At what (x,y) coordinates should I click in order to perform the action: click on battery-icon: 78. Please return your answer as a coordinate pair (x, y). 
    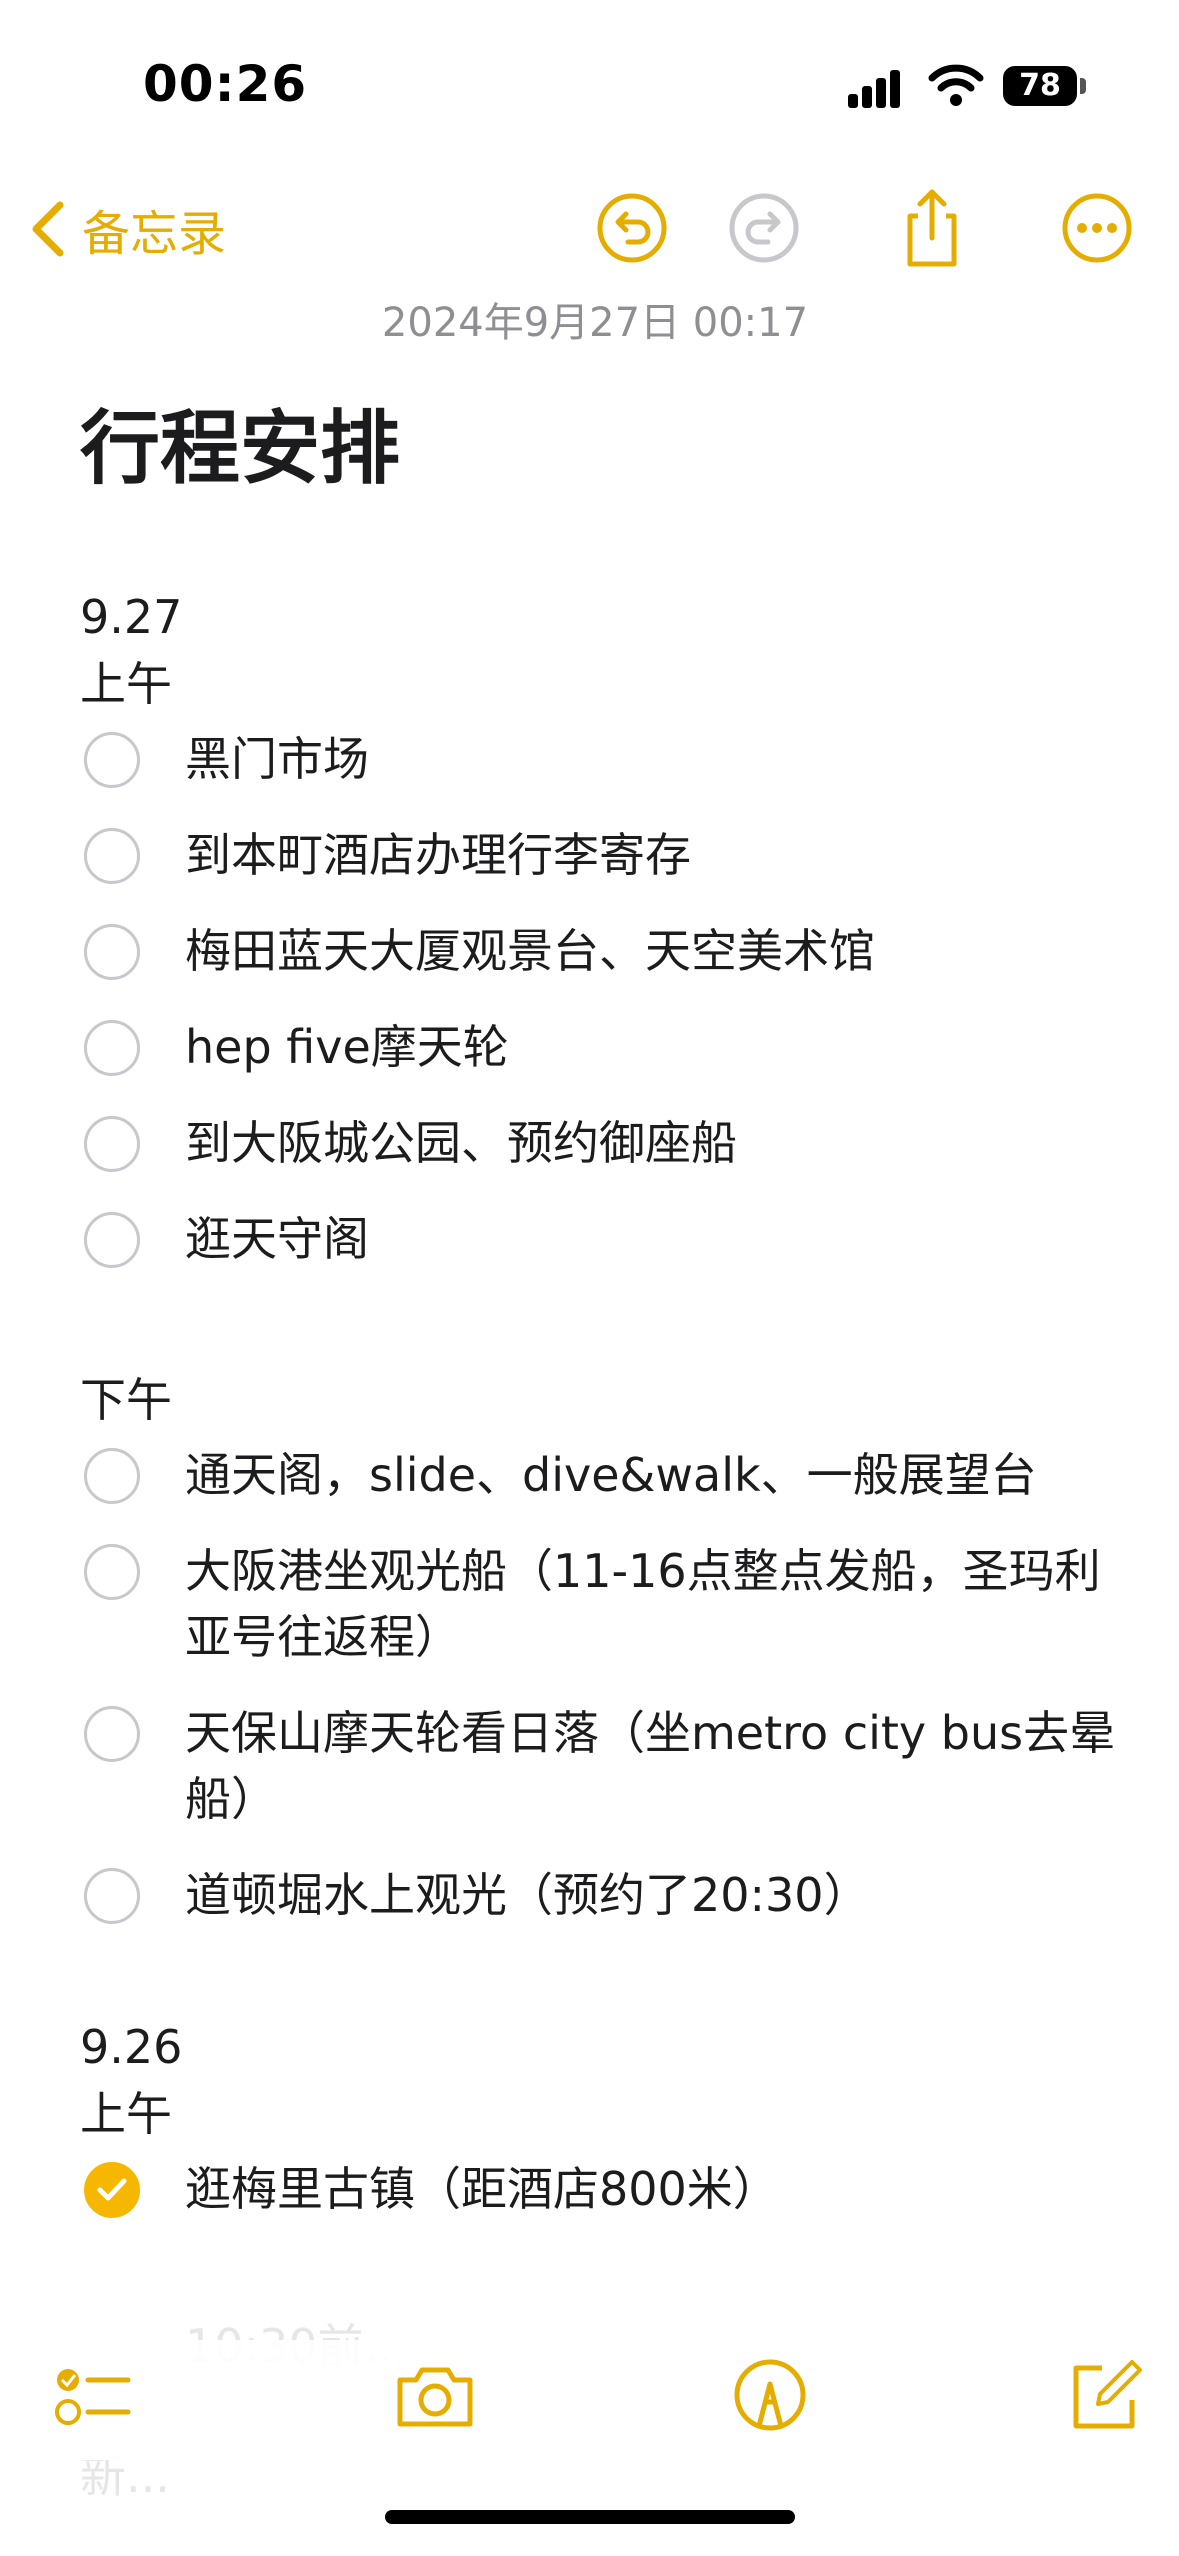
    Looking at the image, I should click on (1040, 86).